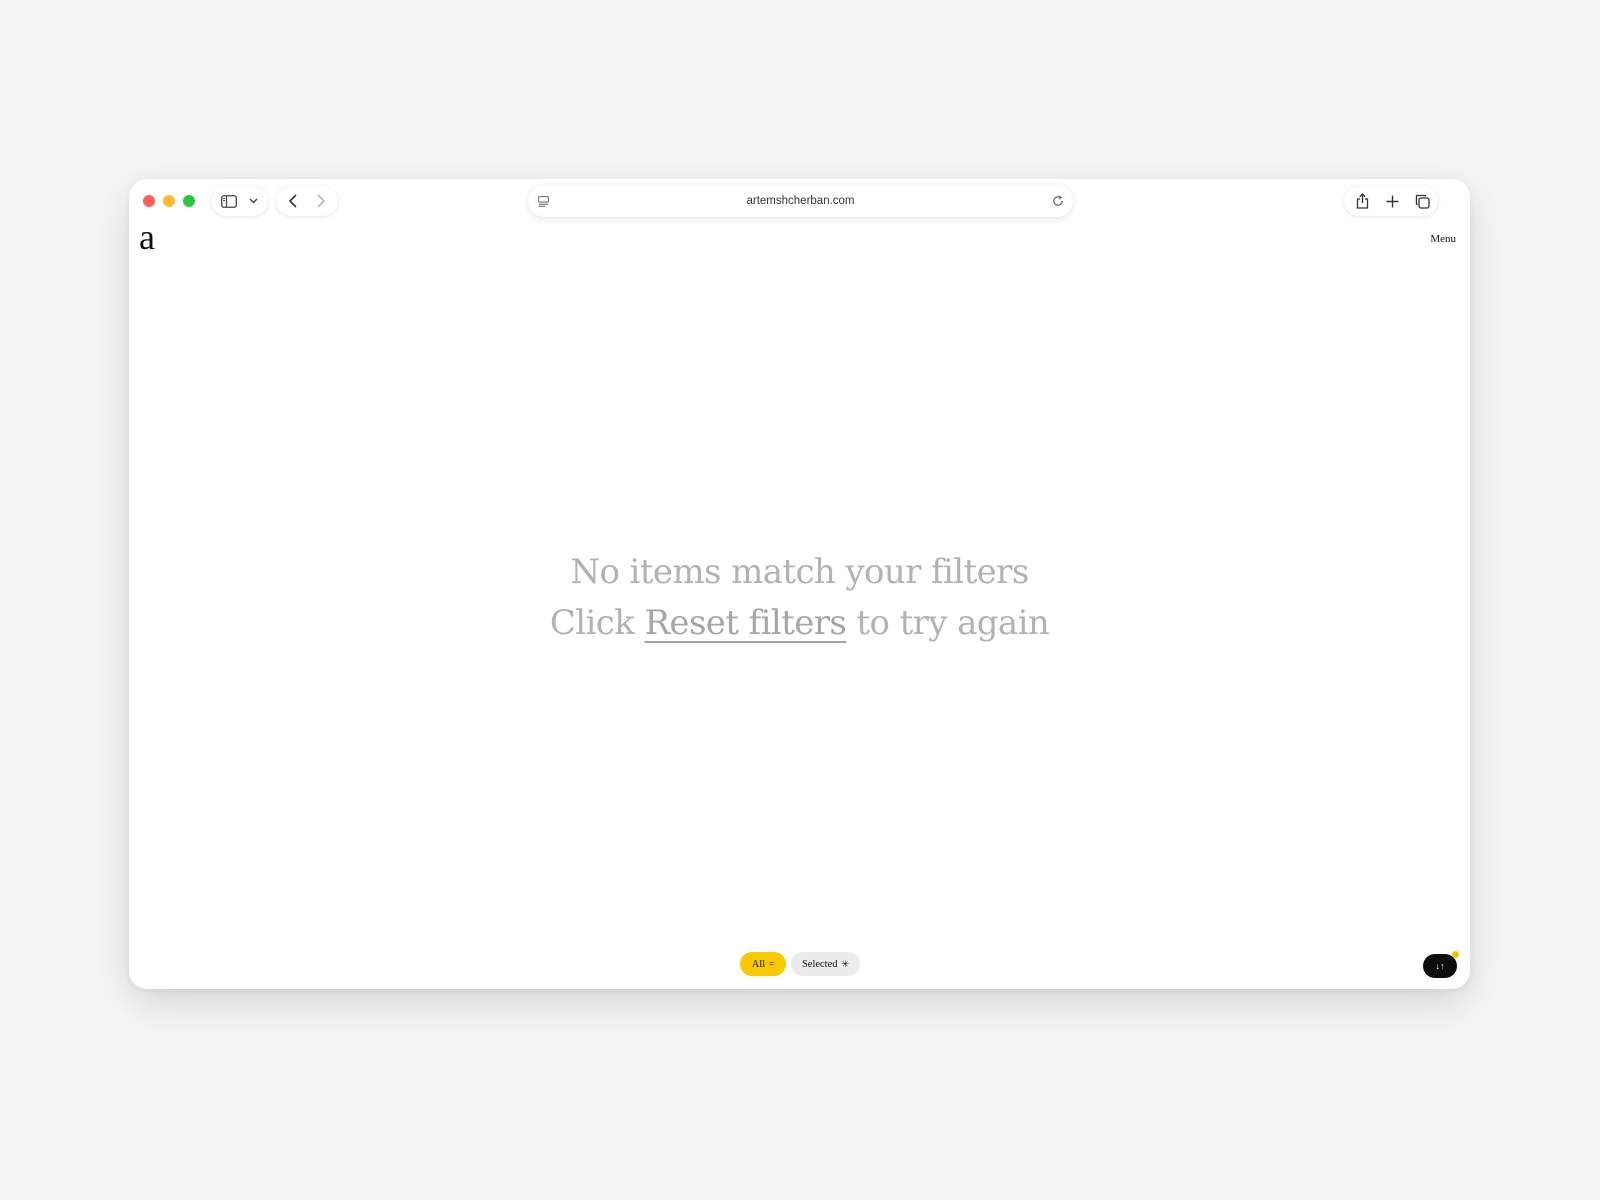  I want to click on maximize-window-button, so click(189, 201).